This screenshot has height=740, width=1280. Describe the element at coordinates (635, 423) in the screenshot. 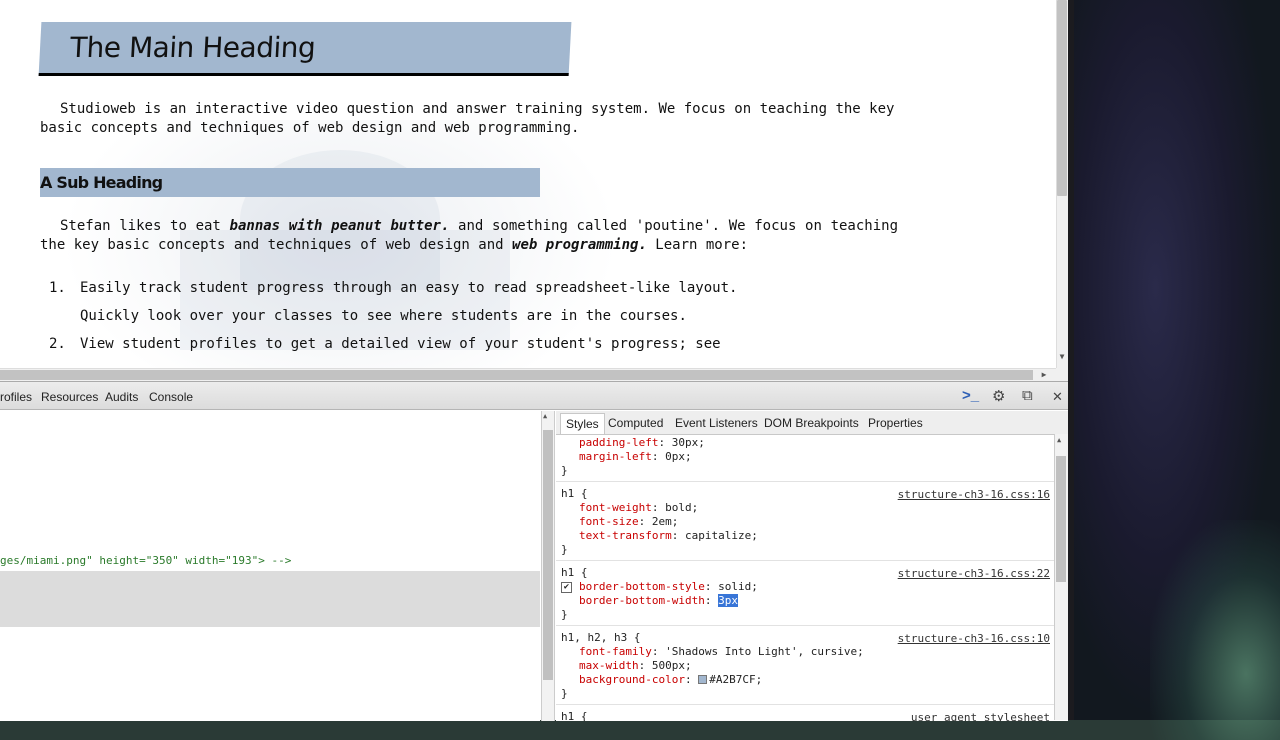

I see `tab-computed: Computed` at that location.